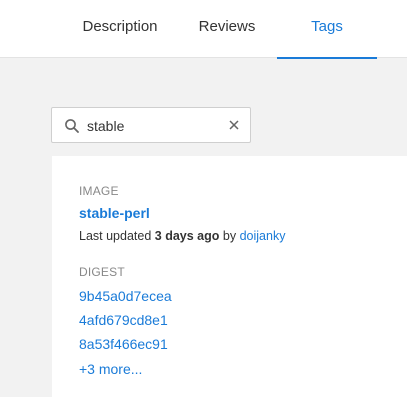 The image size is (407, 397). What do you see at coordinates (154, 126) in the screenshot?
I see `search-input` at bounding box center [154, 126].